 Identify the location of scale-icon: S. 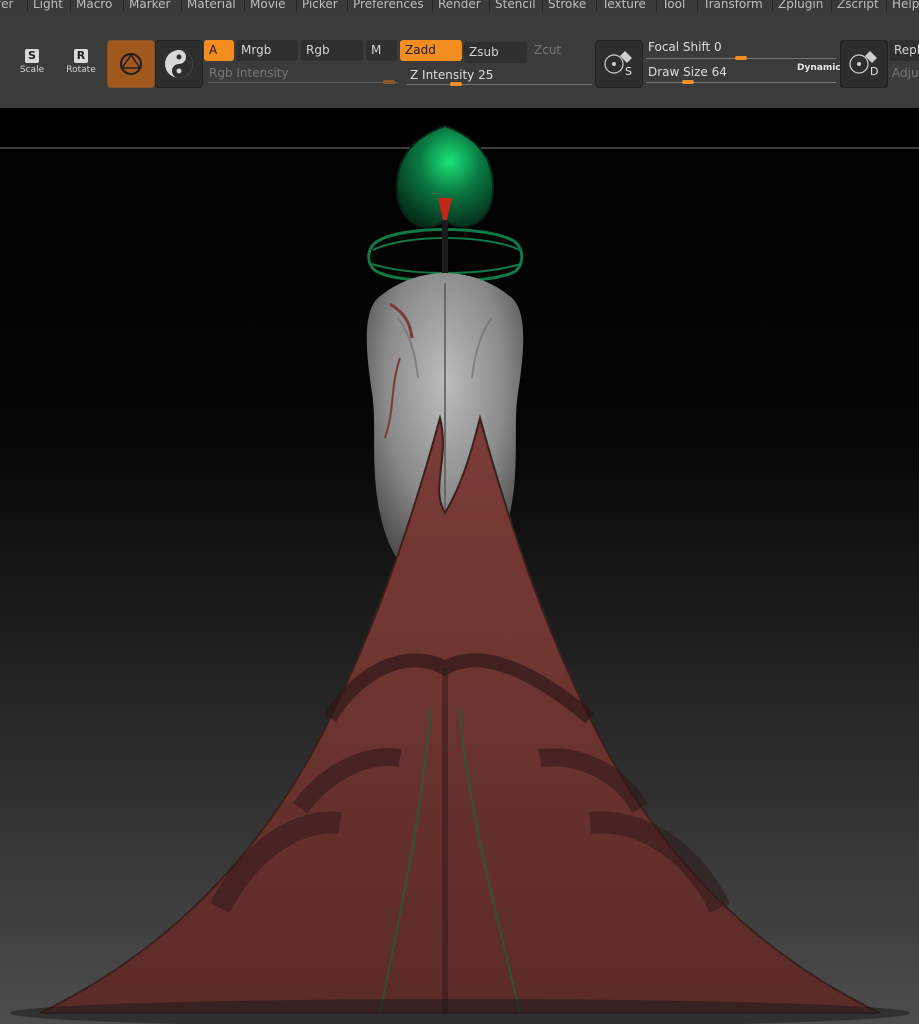
(32, 56).